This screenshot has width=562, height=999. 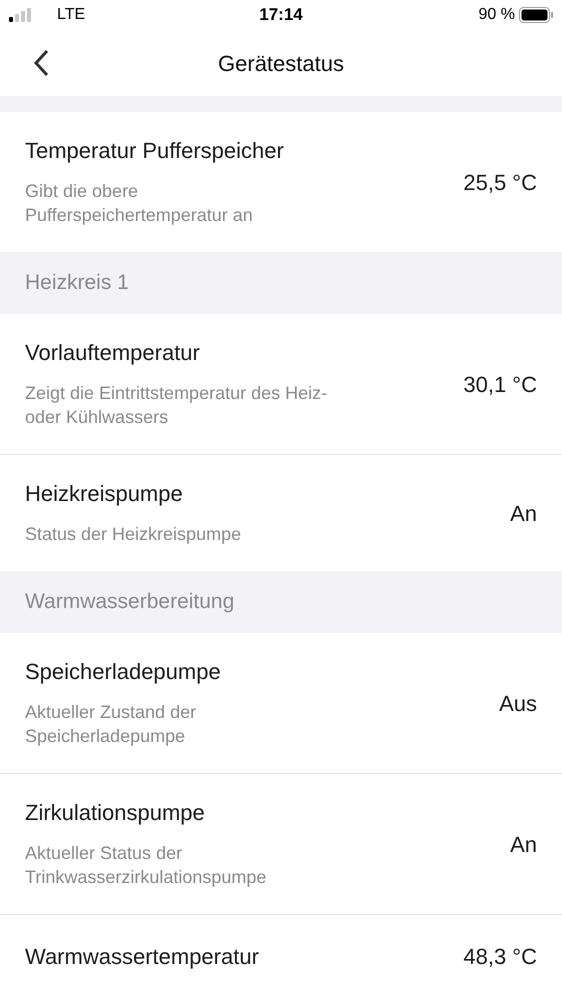 What do you see at coordinates (104, 494) in the screenshot?
I see `row-title: Heizkreispumpe` at bounding box center [104, 494].